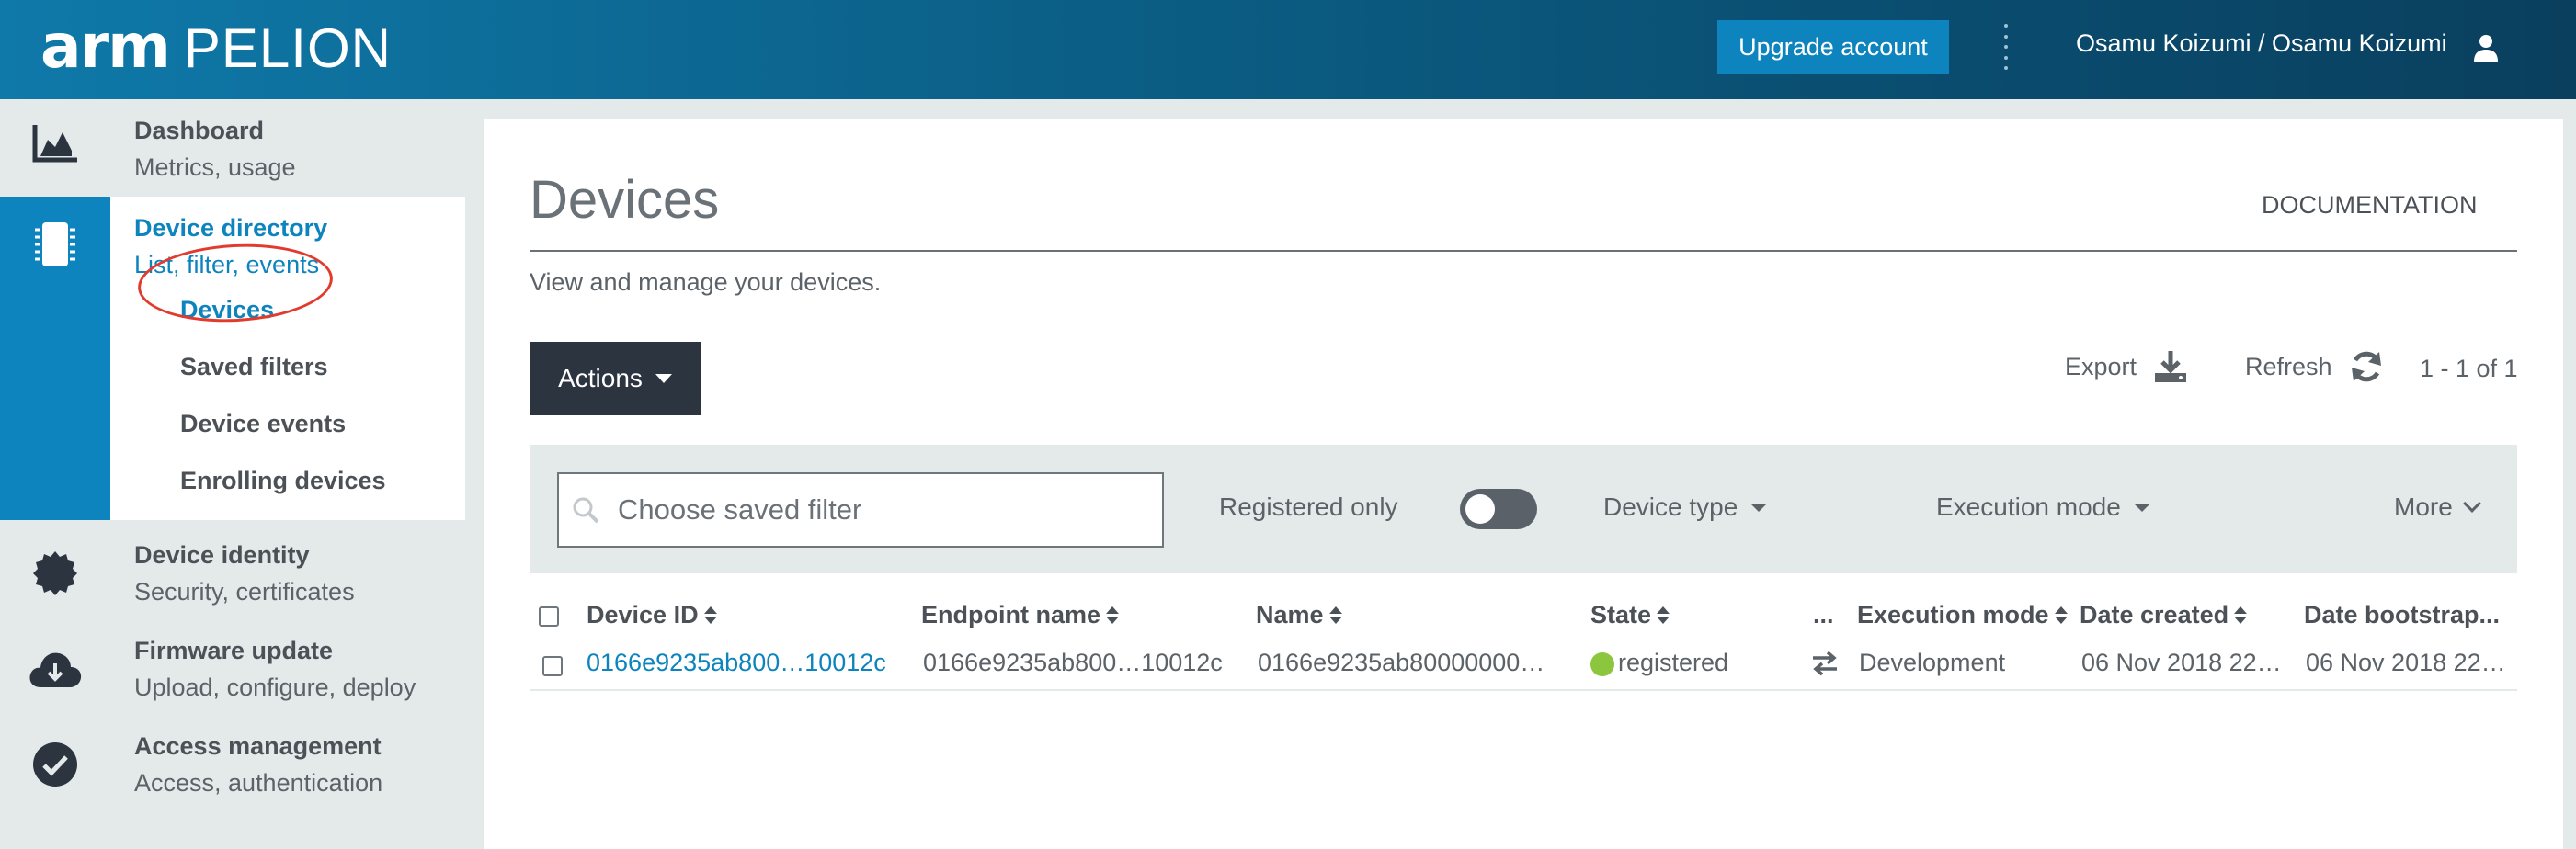 The image size is (2576, 849). I want to click on page-description: View and manage your devices., so click(706, 282).